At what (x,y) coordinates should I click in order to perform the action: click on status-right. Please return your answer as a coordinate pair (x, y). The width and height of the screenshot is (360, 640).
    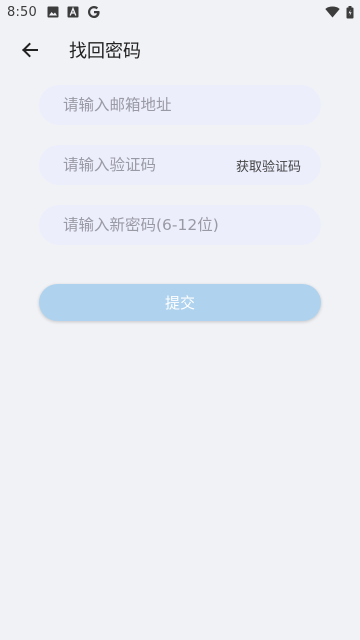
    Looking at the image, I should click on (339, 12).